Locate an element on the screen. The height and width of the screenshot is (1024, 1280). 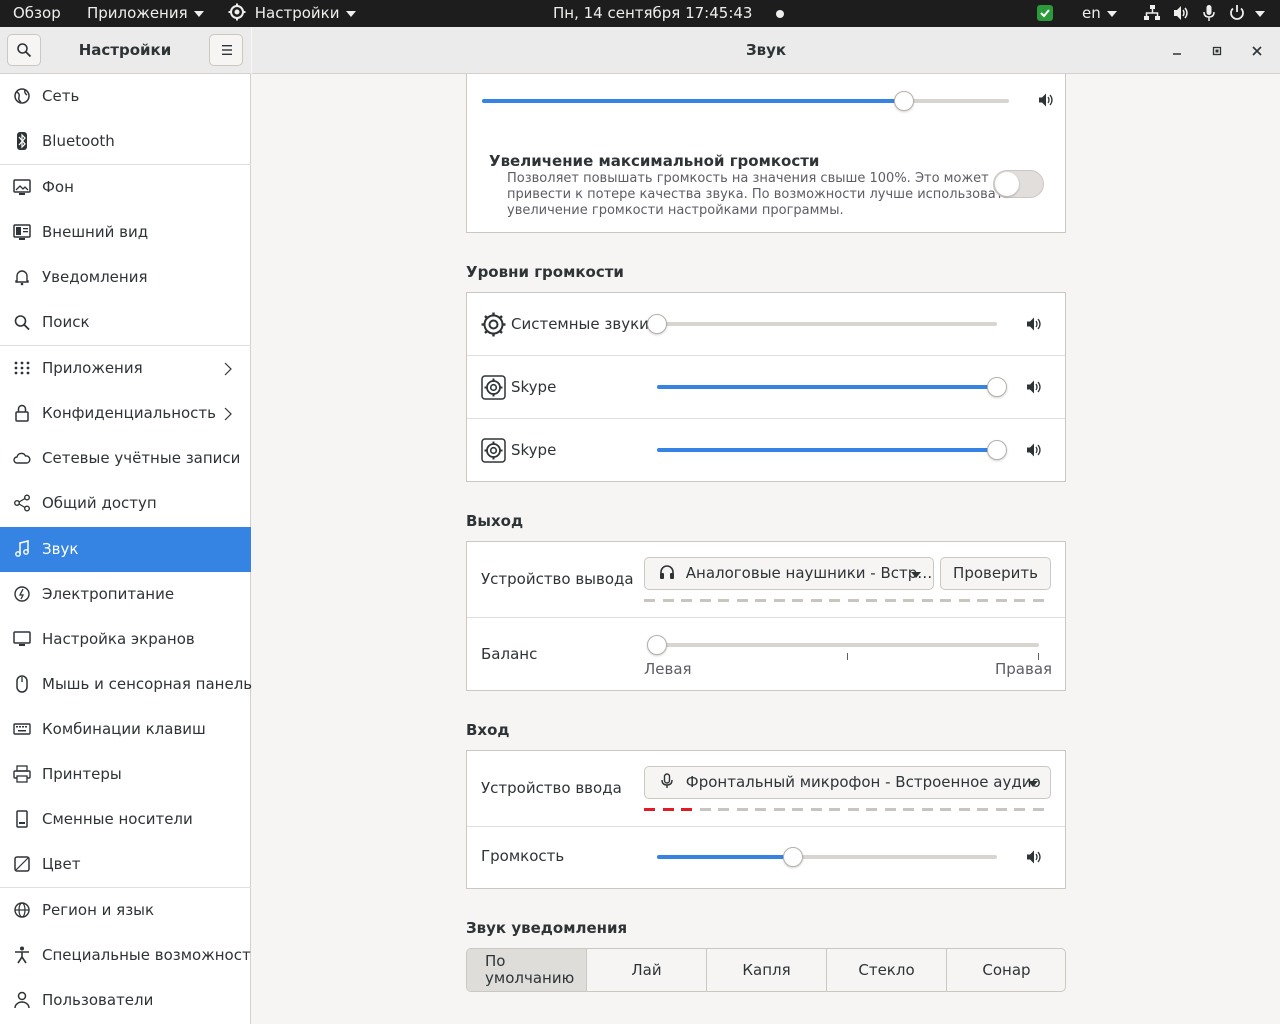
sidebar-item-label: Регион и язык is located at coordinates (98, 910).